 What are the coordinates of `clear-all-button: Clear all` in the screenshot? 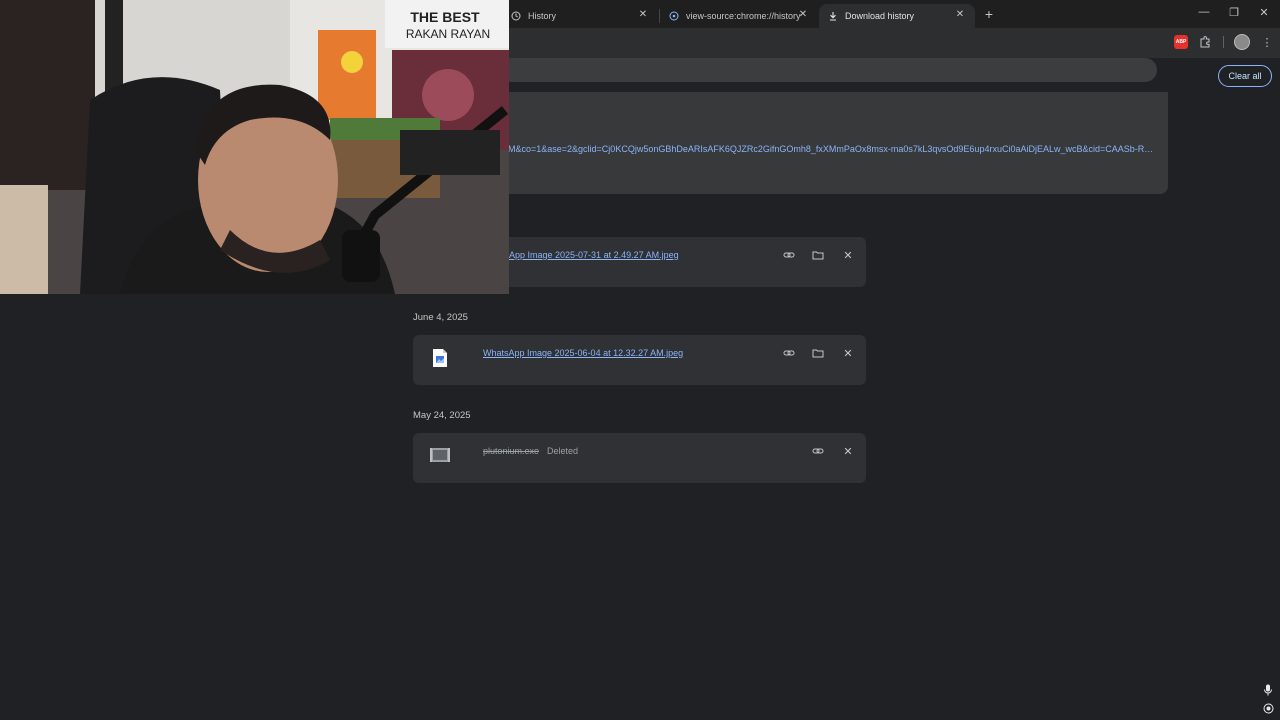 It's located at (1245, 76).